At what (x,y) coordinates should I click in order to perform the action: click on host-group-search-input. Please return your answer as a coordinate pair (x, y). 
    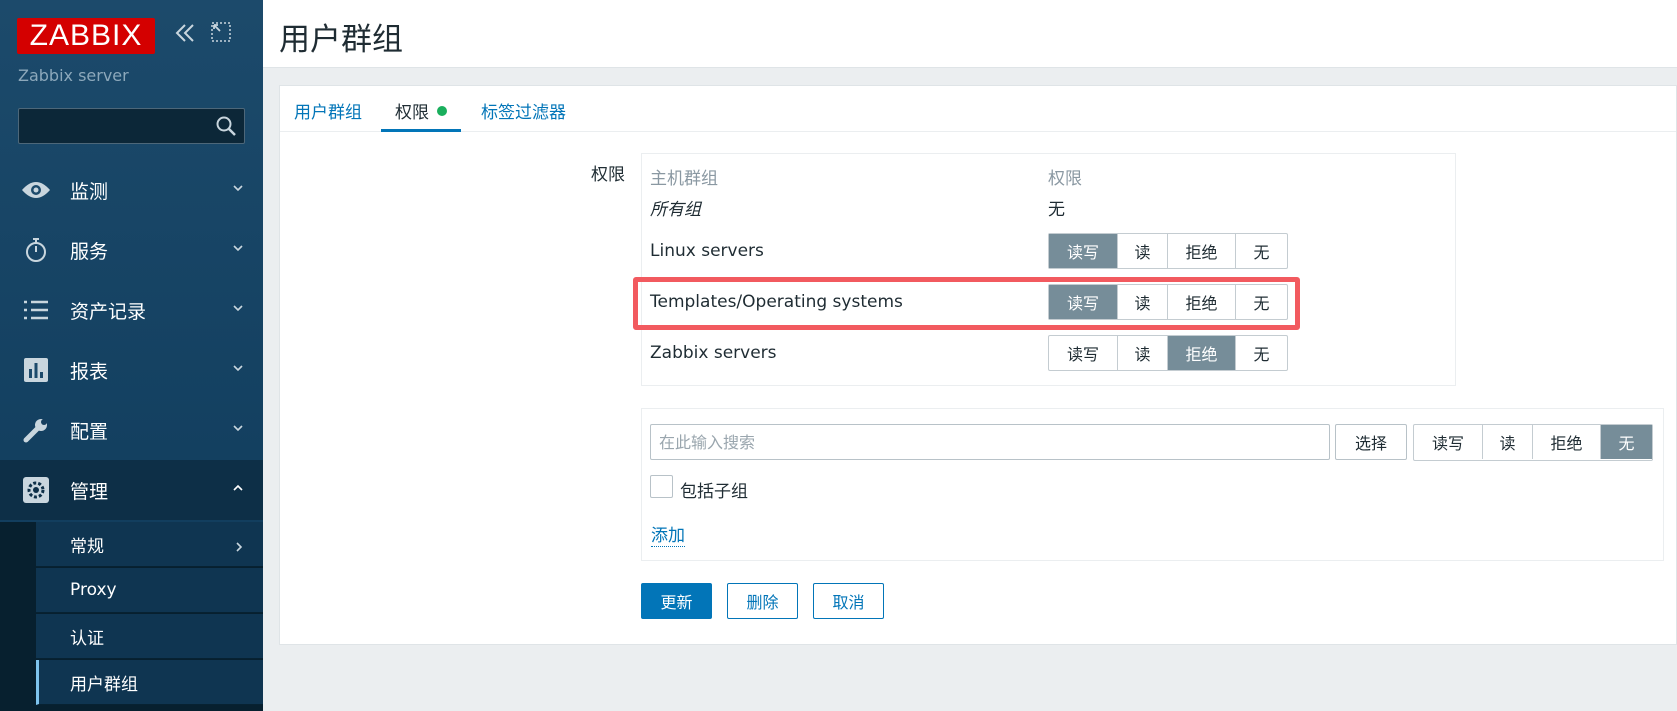
    Looking at the image, I should click on (990, 442).